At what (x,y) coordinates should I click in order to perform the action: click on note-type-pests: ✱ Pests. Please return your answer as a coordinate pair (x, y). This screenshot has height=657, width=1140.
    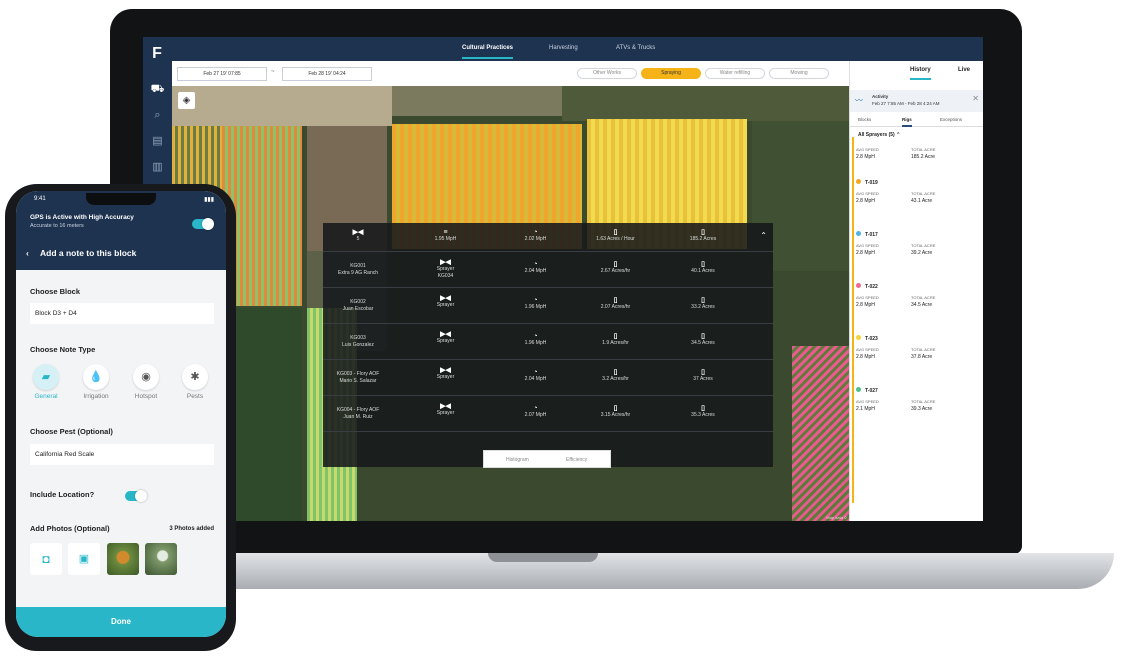
    Looking at the image, I should click on (195, 382).